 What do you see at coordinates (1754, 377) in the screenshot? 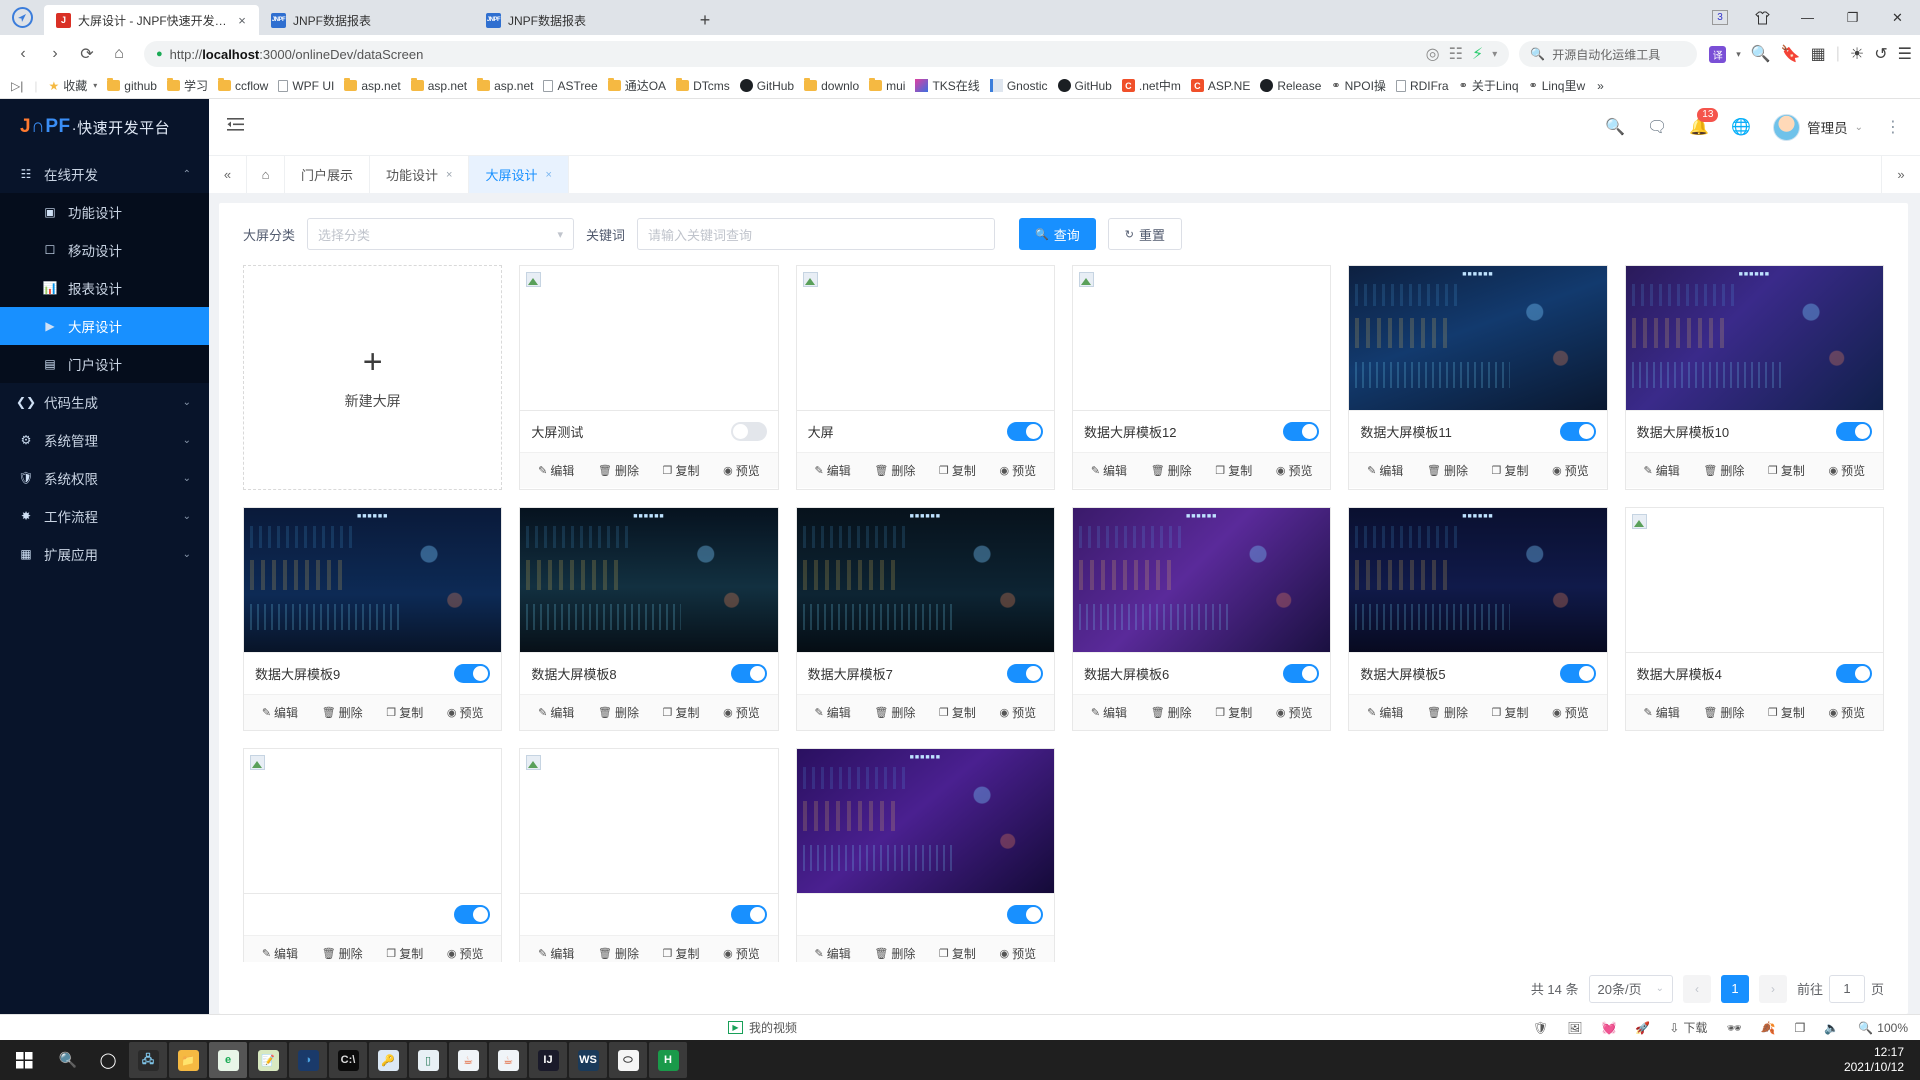
I see `screen-card: ■■■■■■ 数据大屏模板10 ✎ 编辑 🗑 删除 ❐ 复制 ◉ 预览` at bounding box center [1754, 377].